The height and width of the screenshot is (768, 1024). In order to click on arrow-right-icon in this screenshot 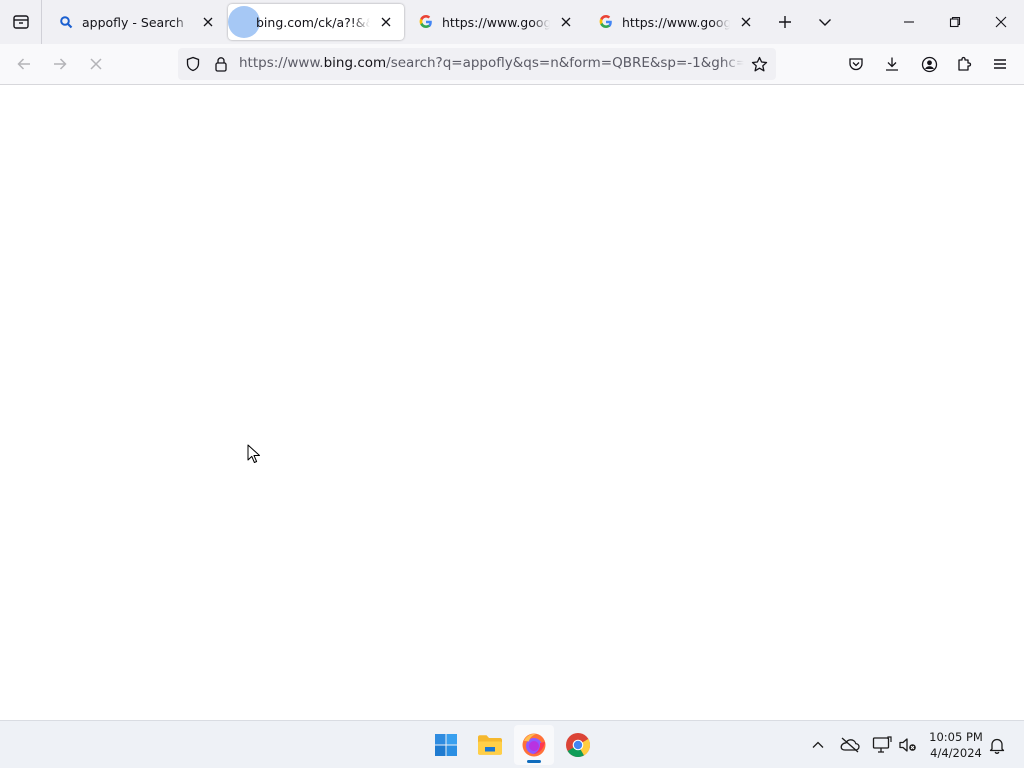, I will do `click(60, 64)`.